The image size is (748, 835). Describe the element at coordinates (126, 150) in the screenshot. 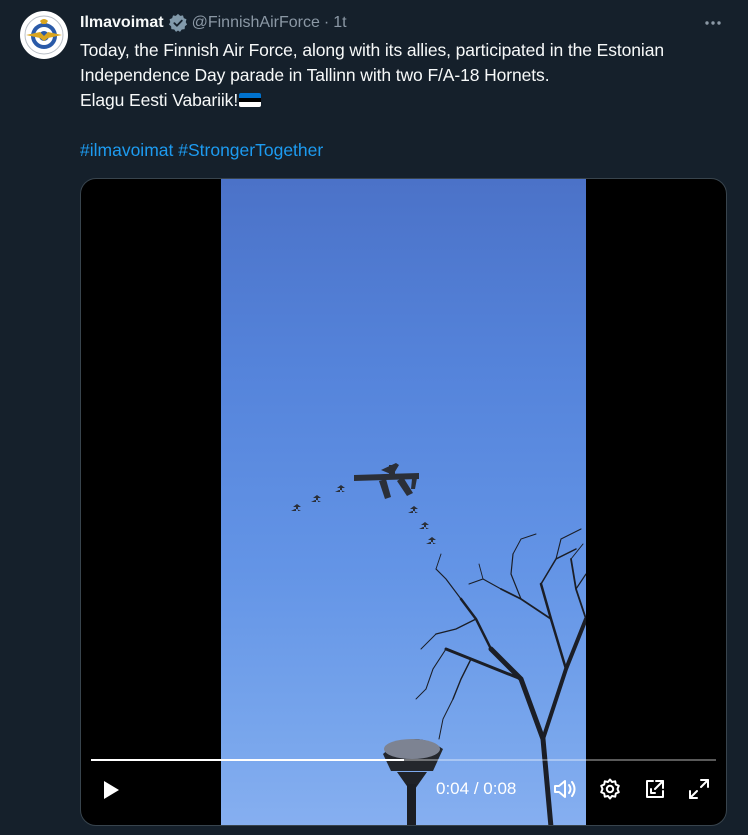

I see `hashtag-ilmavoimat: #ilmavoimat` at that location.